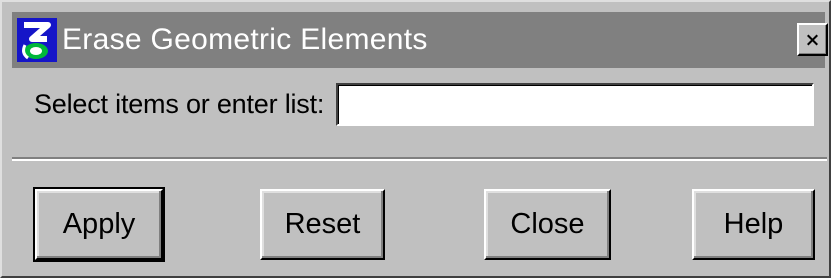 This screenshot has height=278, width=831. Describe the element at coordinates (322, 224) in the screenshot. I see `reset-button: Reset` at that location.